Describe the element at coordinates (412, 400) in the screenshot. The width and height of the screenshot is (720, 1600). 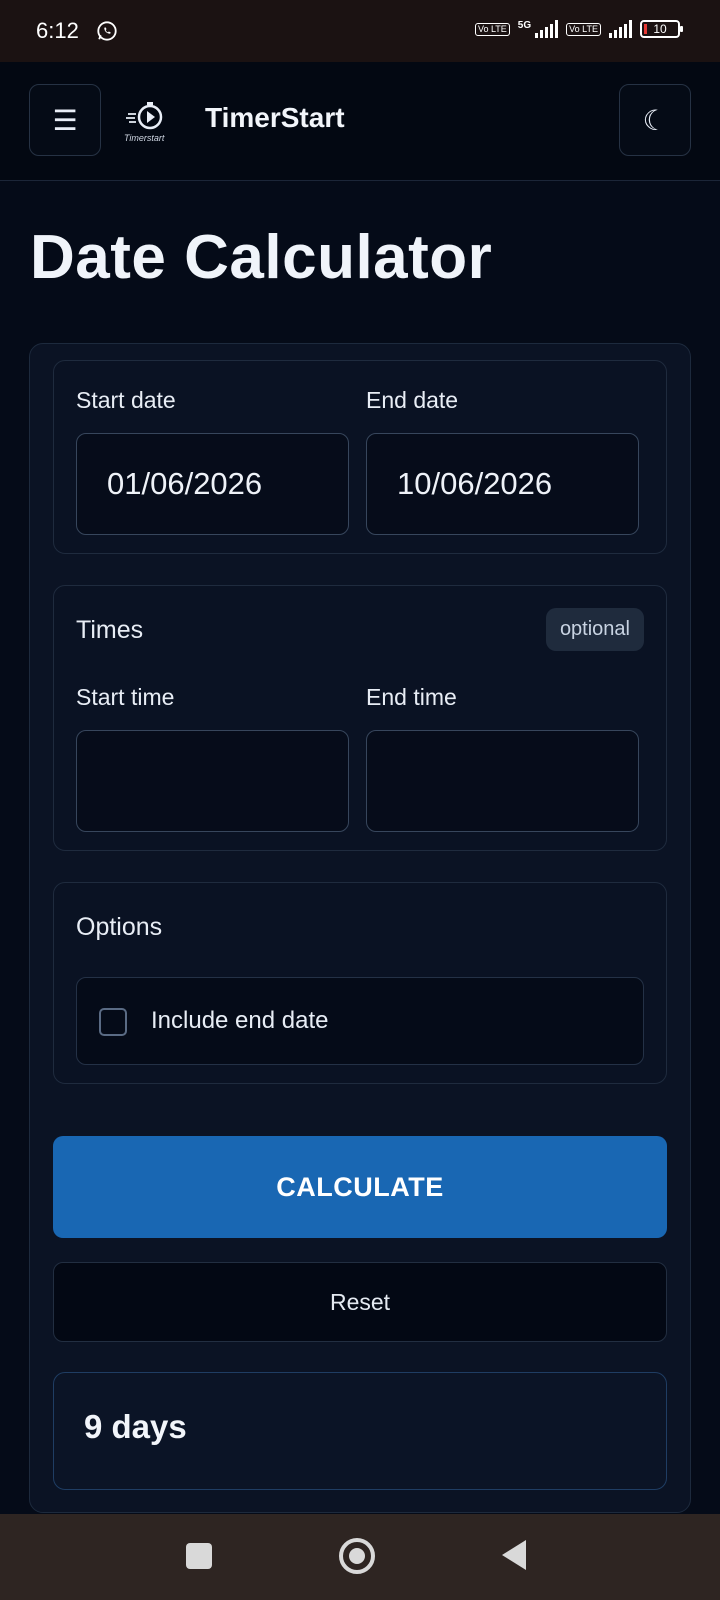
I see `end-date-label: End date` at that location.